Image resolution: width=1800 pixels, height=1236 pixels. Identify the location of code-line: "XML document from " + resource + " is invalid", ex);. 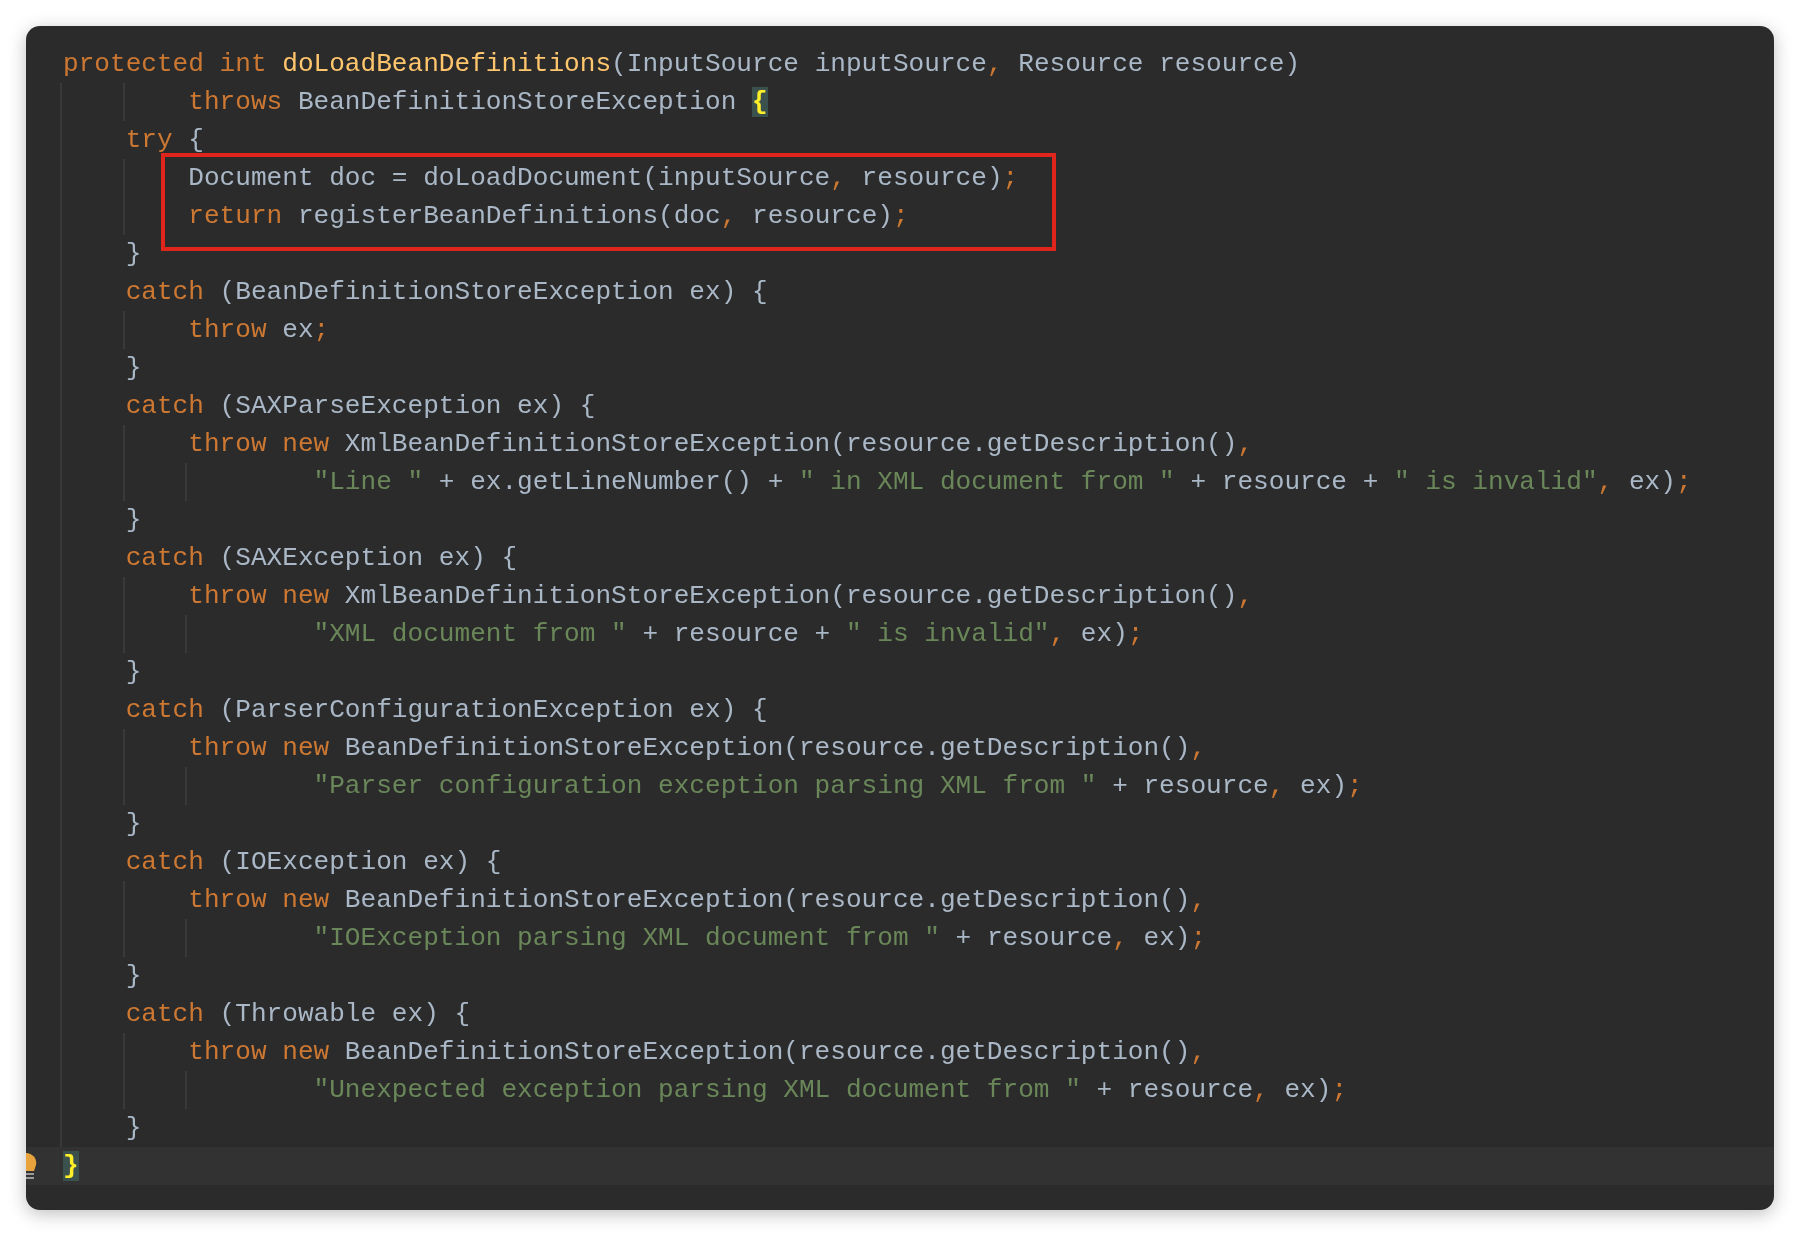
(728, 634).